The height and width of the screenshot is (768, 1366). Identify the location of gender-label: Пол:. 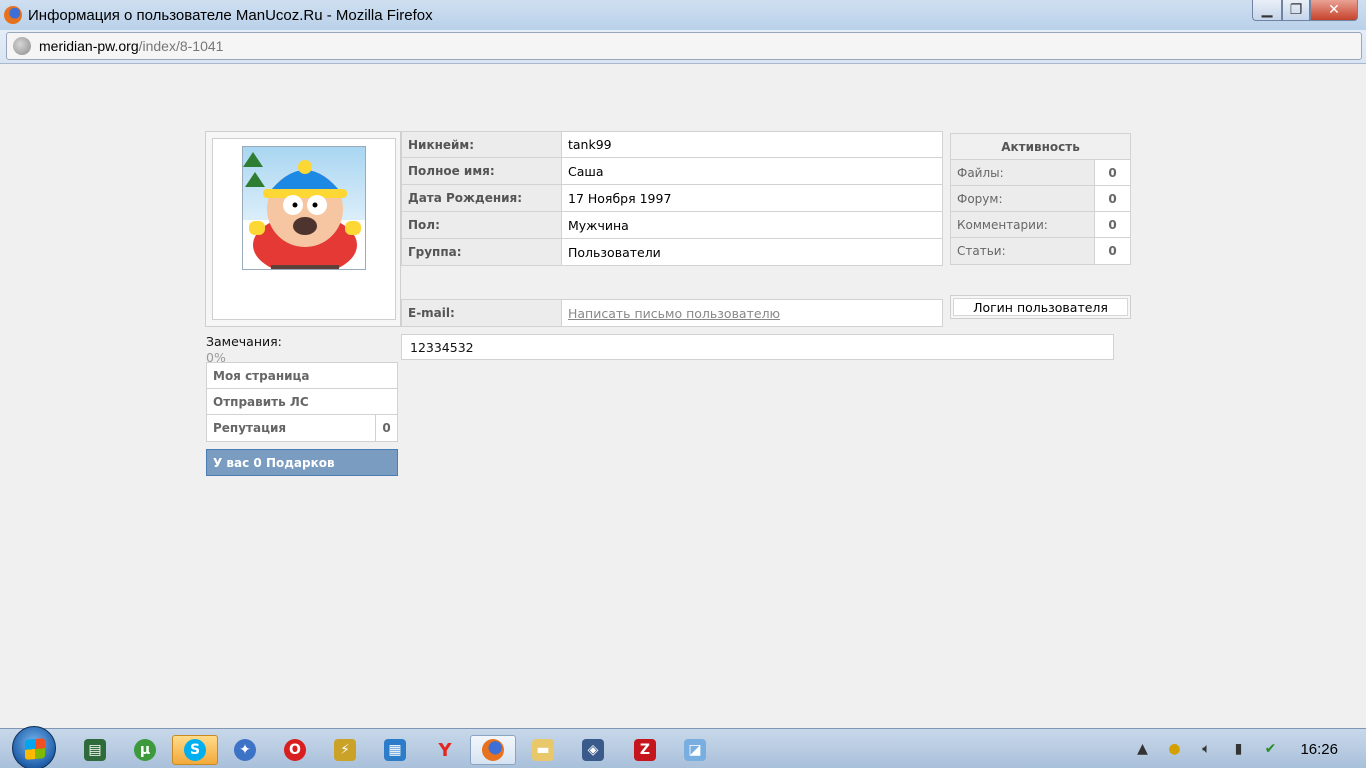
(482, 225).